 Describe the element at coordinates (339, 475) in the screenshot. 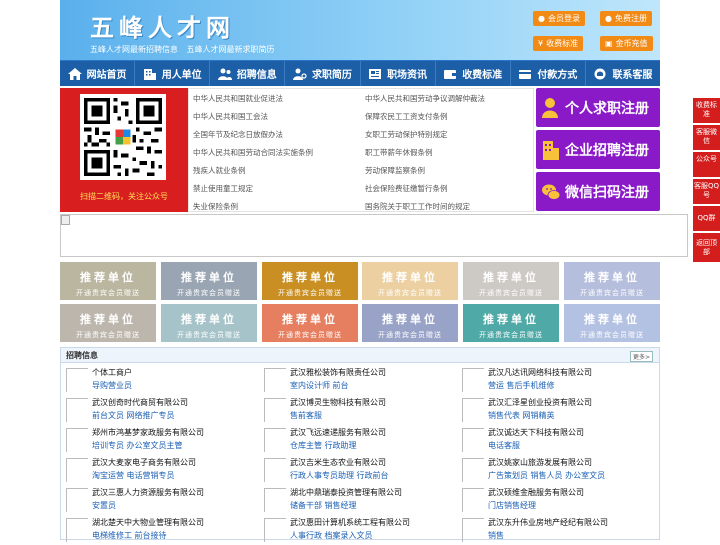

I see `job-positions: 行政人事专员助理 行政前台` at that location.